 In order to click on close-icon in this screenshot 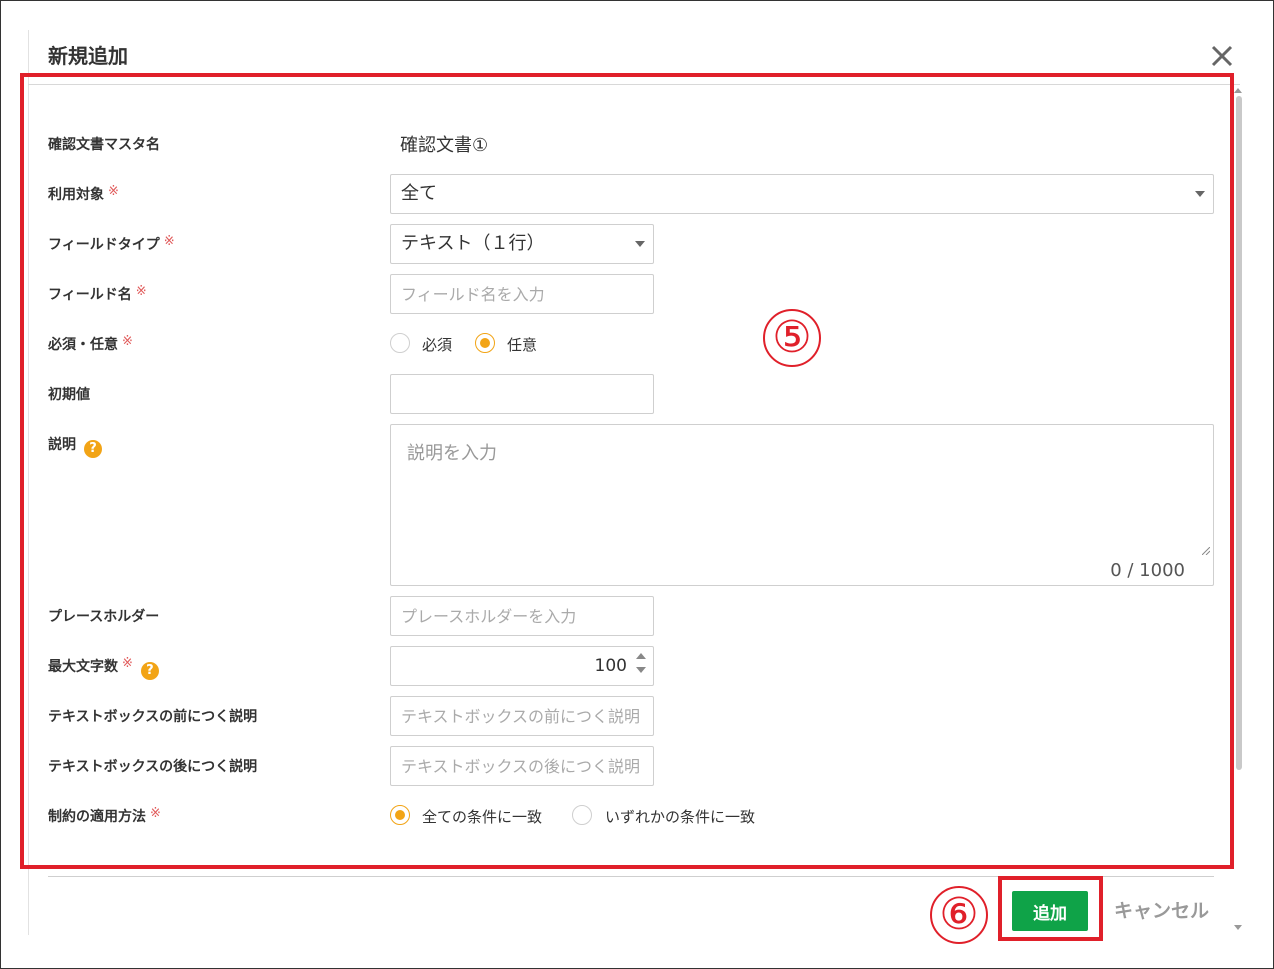, I will do `click(1222, 56)`.